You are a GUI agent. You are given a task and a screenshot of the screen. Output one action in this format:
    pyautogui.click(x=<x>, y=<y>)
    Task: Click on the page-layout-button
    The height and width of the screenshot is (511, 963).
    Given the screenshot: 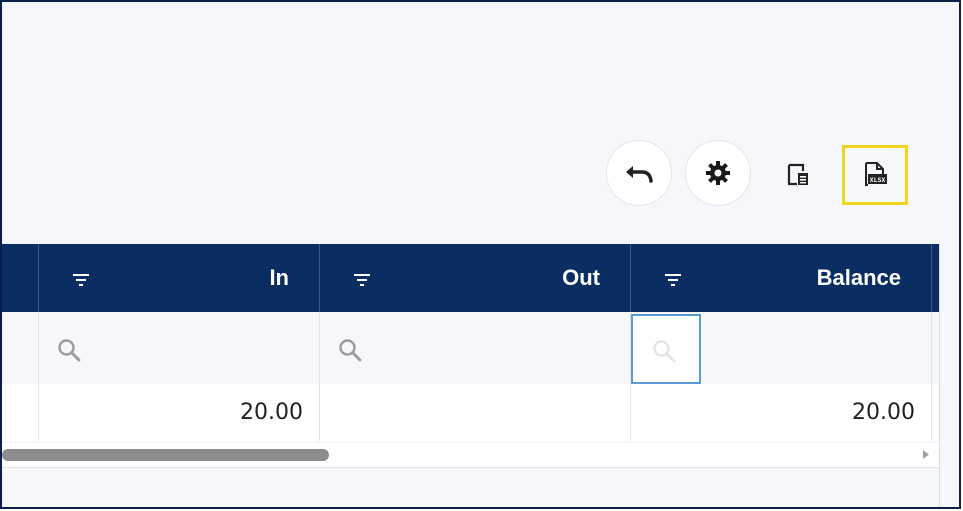 What is the action you would take?
    pyautogui.click(x=798, y=175)
    